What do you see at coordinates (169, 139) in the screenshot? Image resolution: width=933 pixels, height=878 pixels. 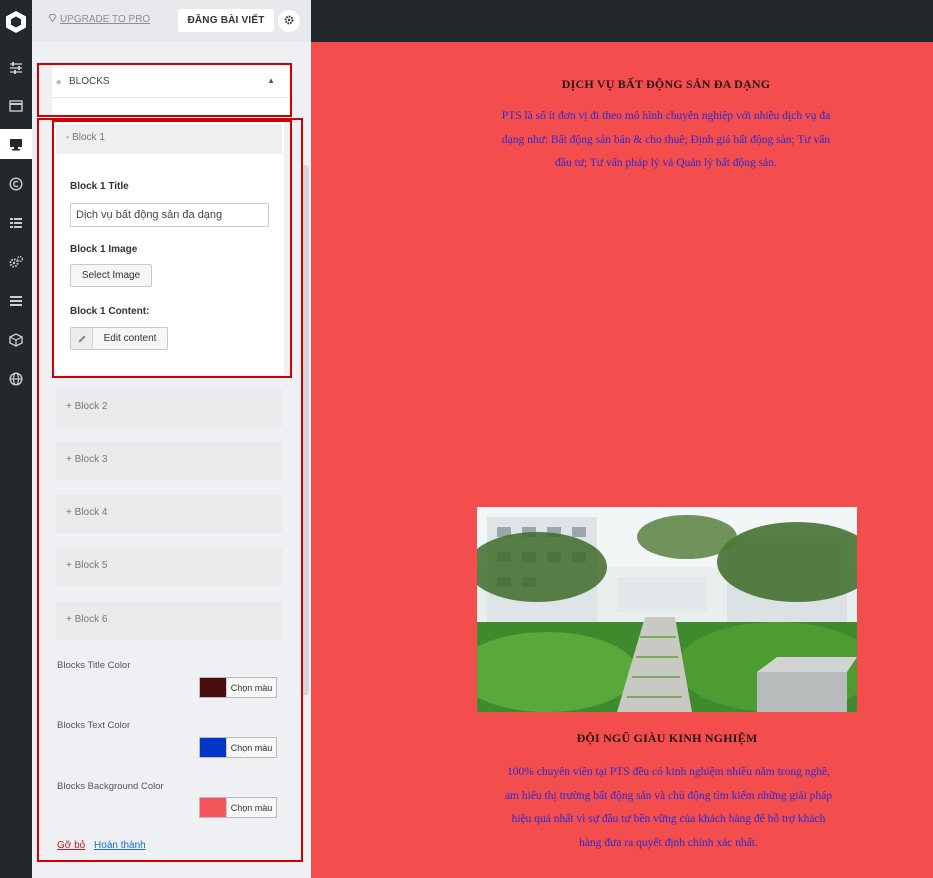 I see `block-1-header: - Block 1` at bounding box center [169, 139].